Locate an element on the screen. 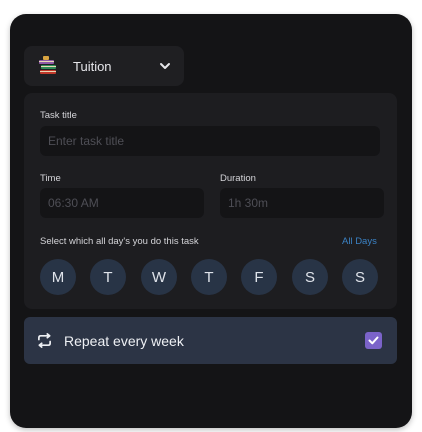 The width and height of the screenshot is (422, 432). category-dropdown: Tuition is located at coordinates (104, 66).